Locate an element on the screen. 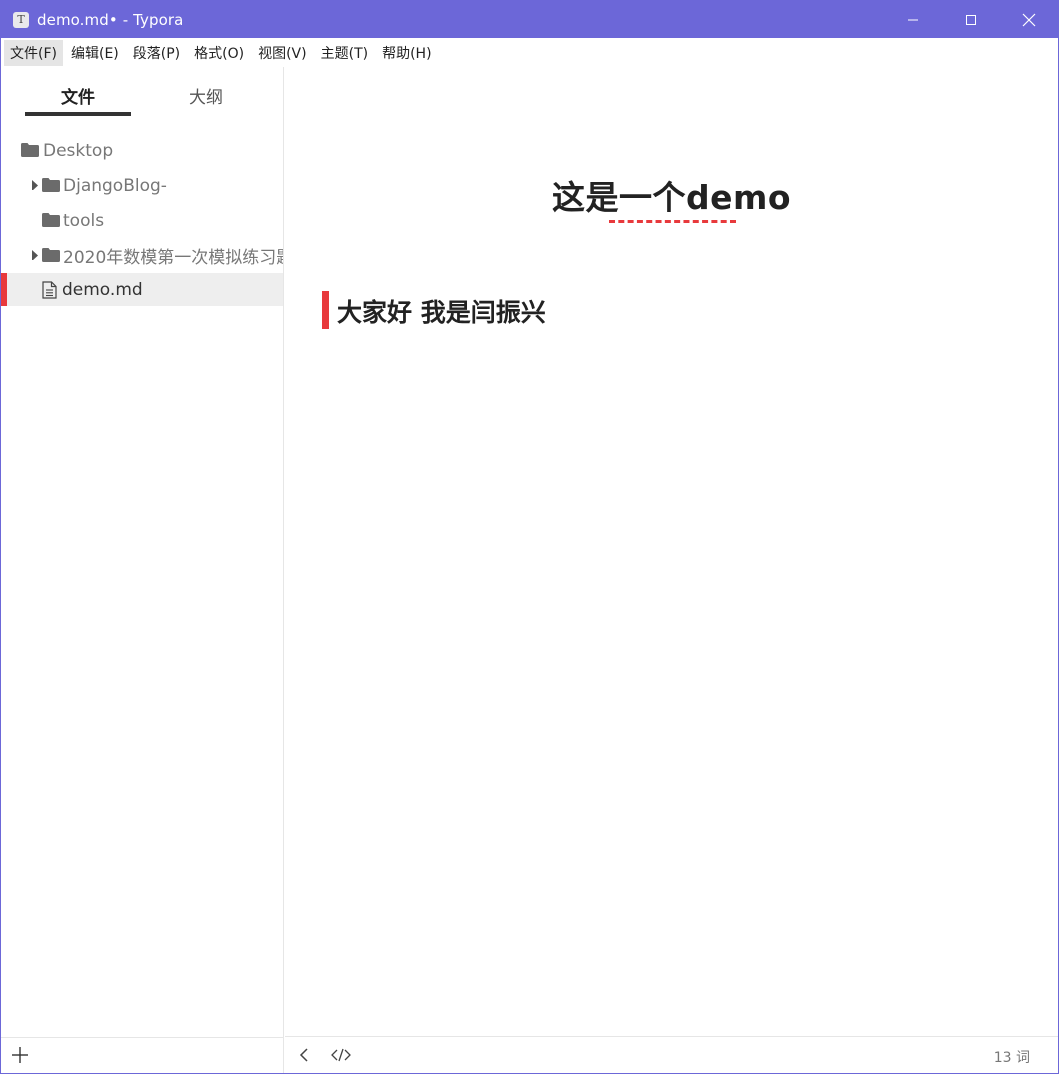 The width and height of the screenshot is (1059, 1074). tree-item-label: DjangoBlog- is located at coordinates (115, 185).